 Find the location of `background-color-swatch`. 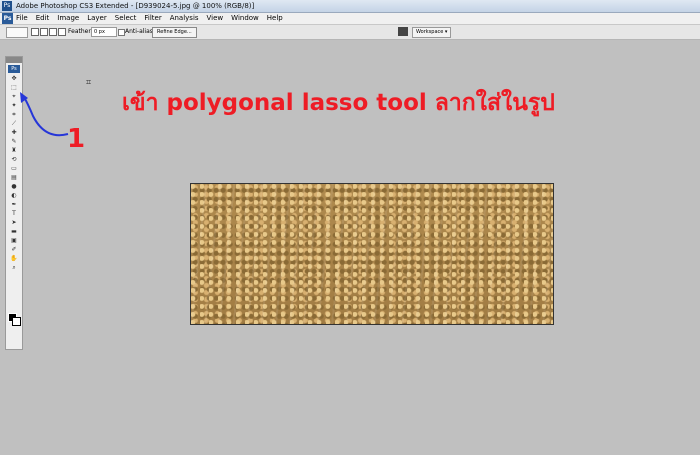

background-color-swatch is located at coordinates (16, 321).